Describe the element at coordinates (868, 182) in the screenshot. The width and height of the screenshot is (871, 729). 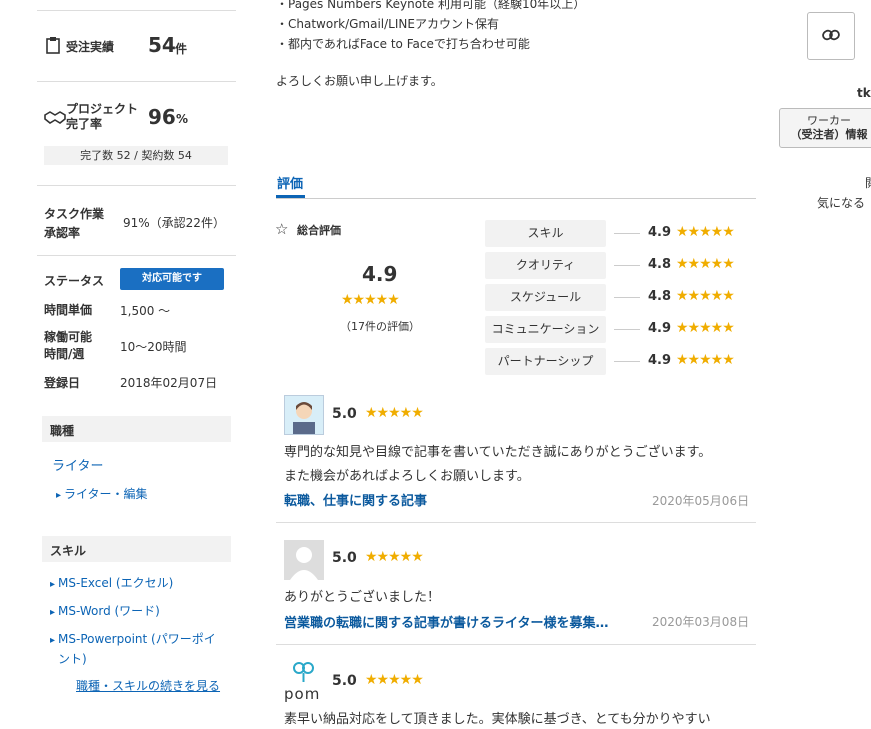
I see `side-text: 閲` at that location.